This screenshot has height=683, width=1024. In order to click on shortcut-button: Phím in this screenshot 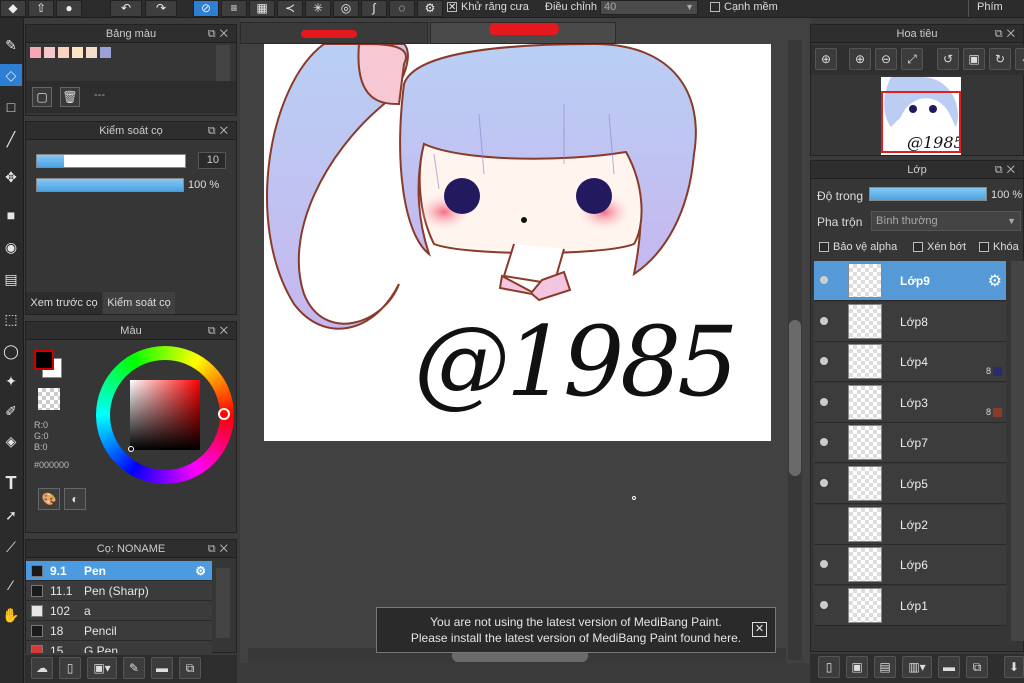, I will do `click(996, 8)`.